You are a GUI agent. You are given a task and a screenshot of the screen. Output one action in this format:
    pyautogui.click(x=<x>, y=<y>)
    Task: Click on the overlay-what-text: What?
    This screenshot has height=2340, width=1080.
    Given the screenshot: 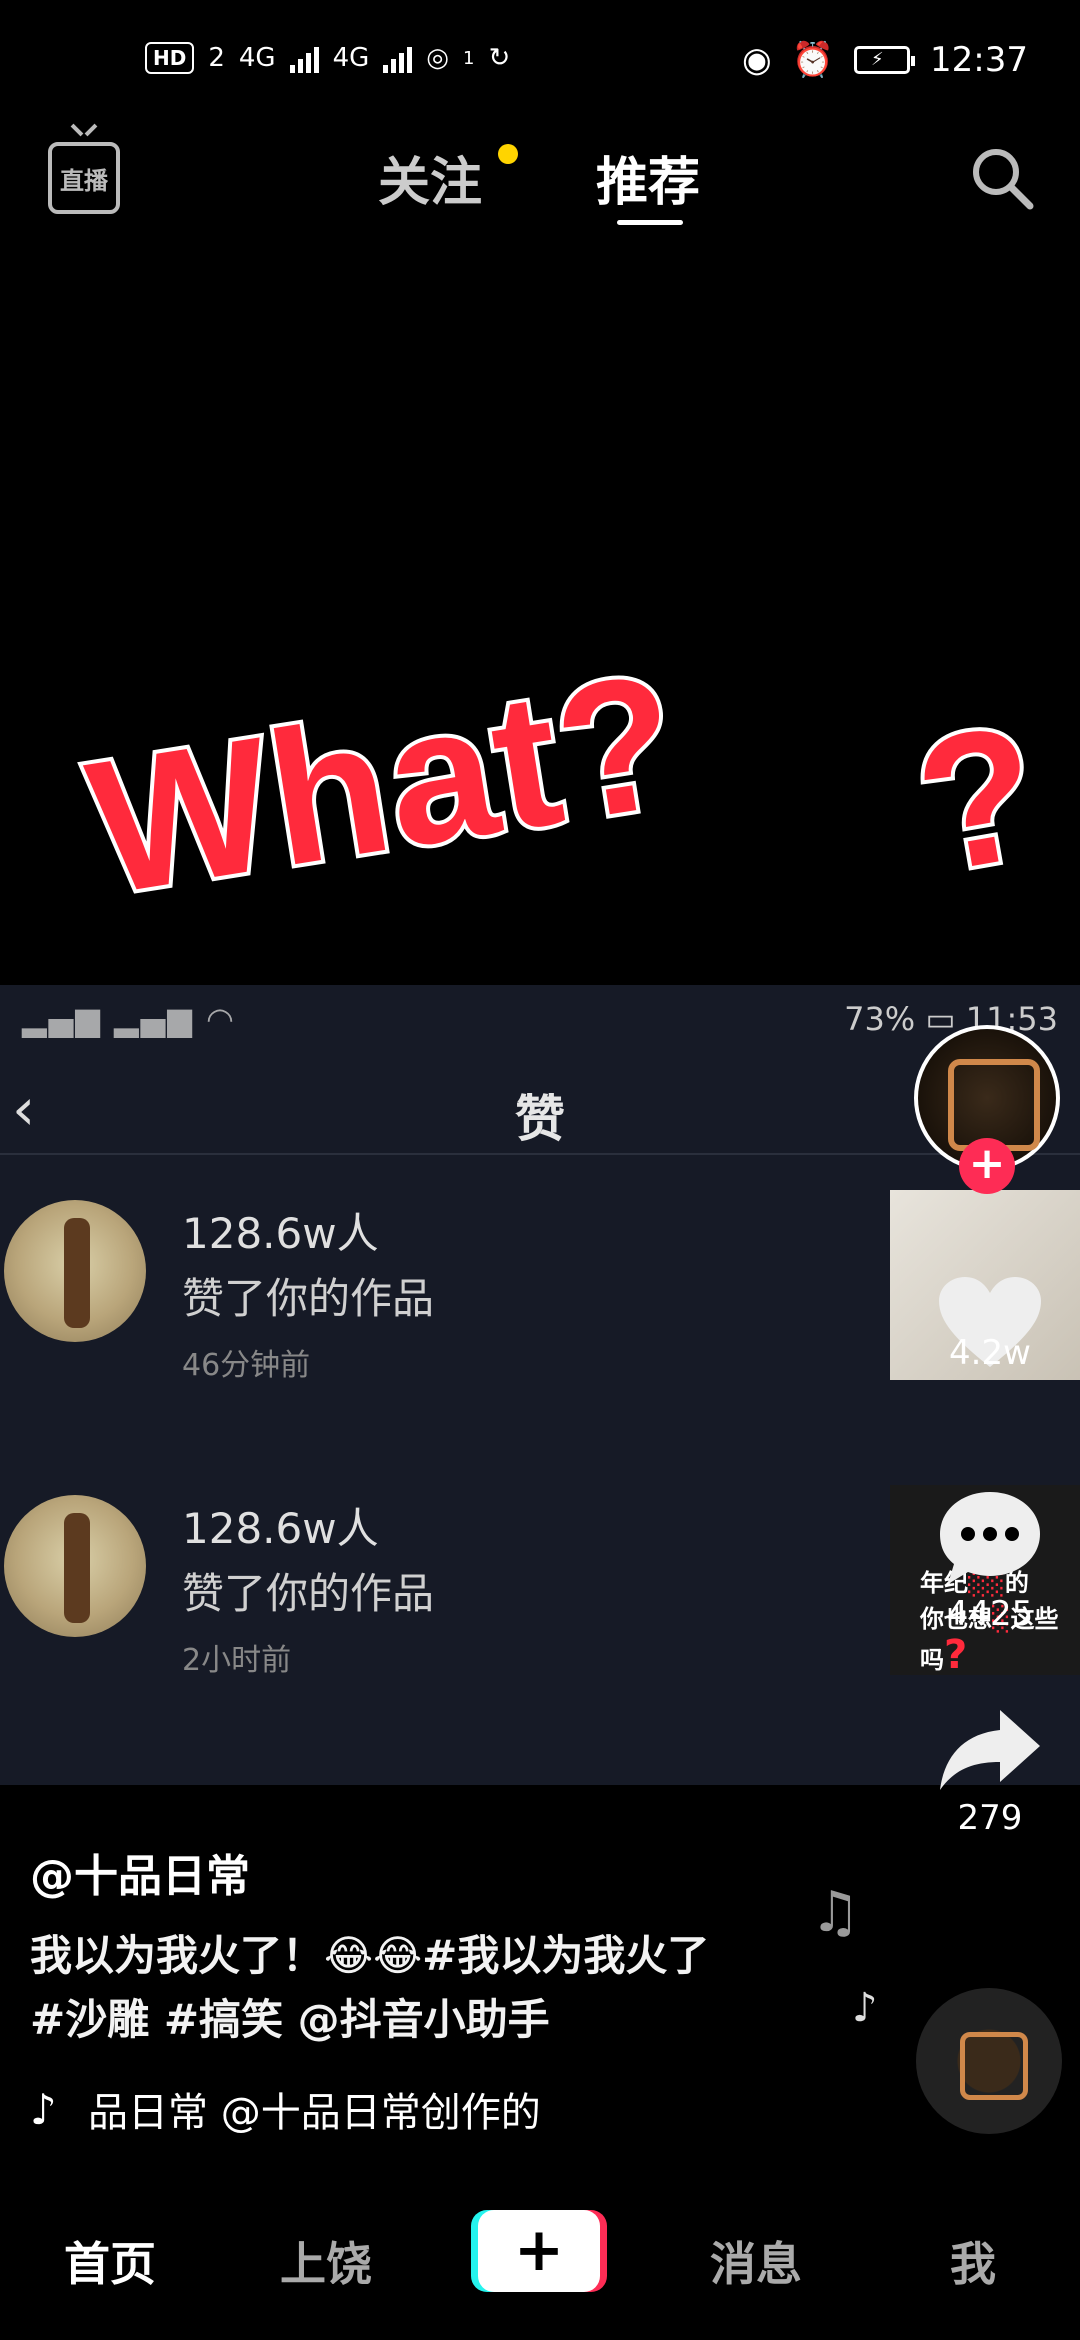 What is the action you would take?
    pyautogui.click(x=384, y=784)
    